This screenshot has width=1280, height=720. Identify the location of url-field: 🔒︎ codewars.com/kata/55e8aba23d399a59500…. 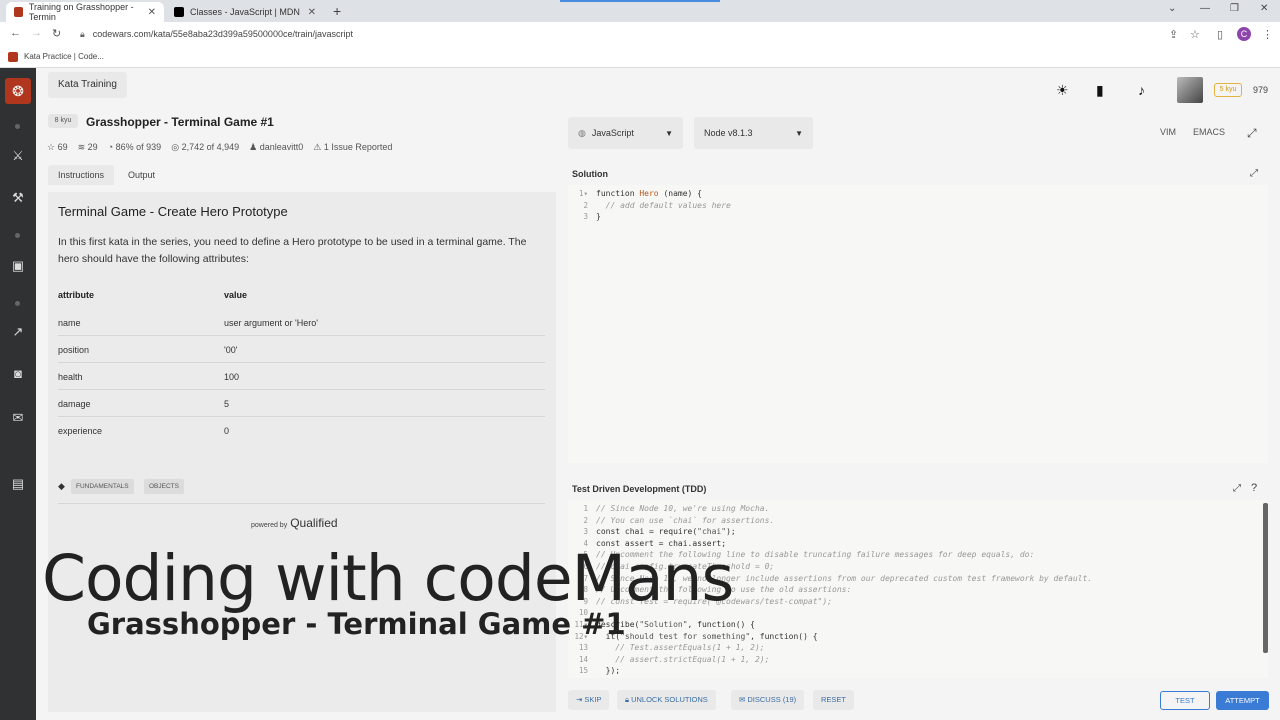
(620, 34).